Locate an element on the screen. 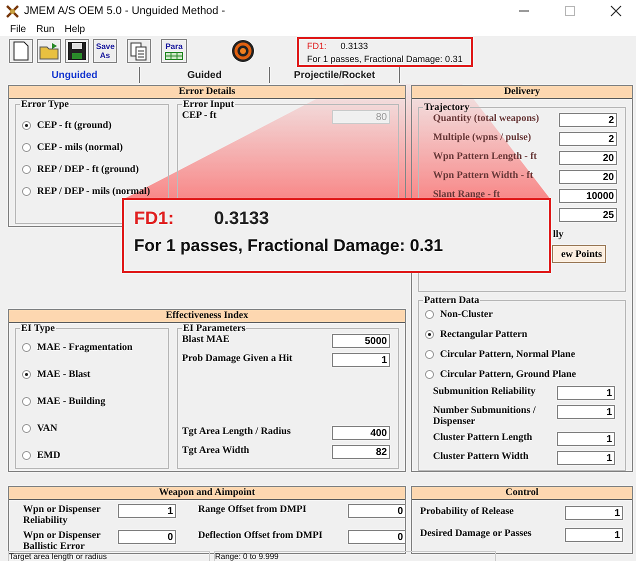  option-label: MAE - Blast is located at coordinates (63, 374).